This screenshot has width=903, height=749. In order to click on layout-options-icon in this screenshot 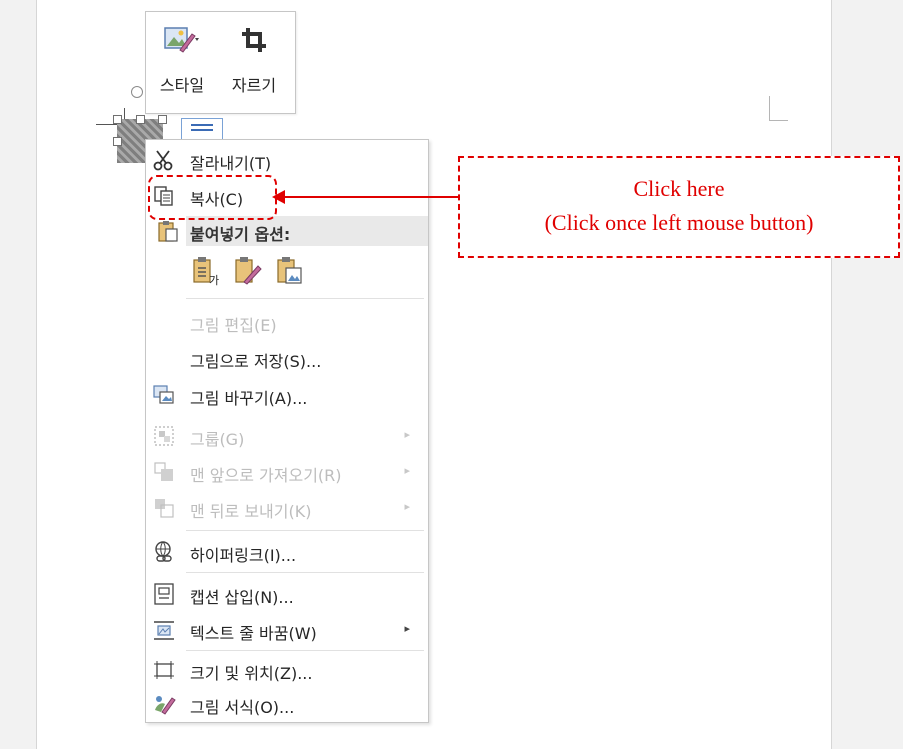, I will do `click(202, 125)`.